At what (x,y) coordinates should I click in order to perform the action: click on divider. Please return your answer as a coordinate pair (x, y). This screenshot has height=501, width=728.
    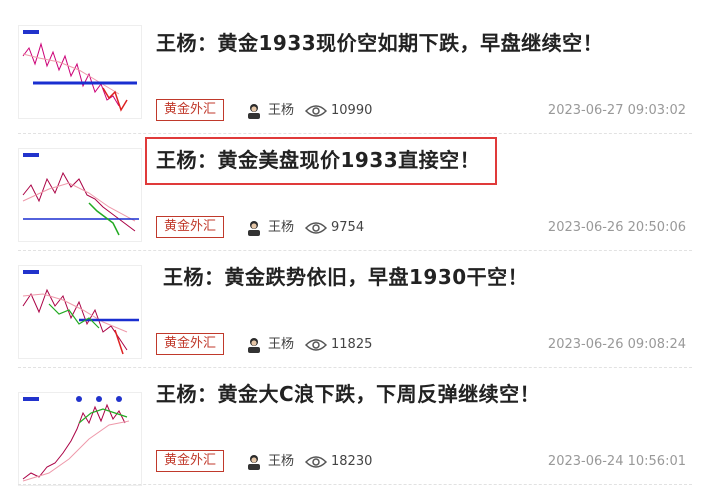
    Looking at the image, I should click on (355, 484).